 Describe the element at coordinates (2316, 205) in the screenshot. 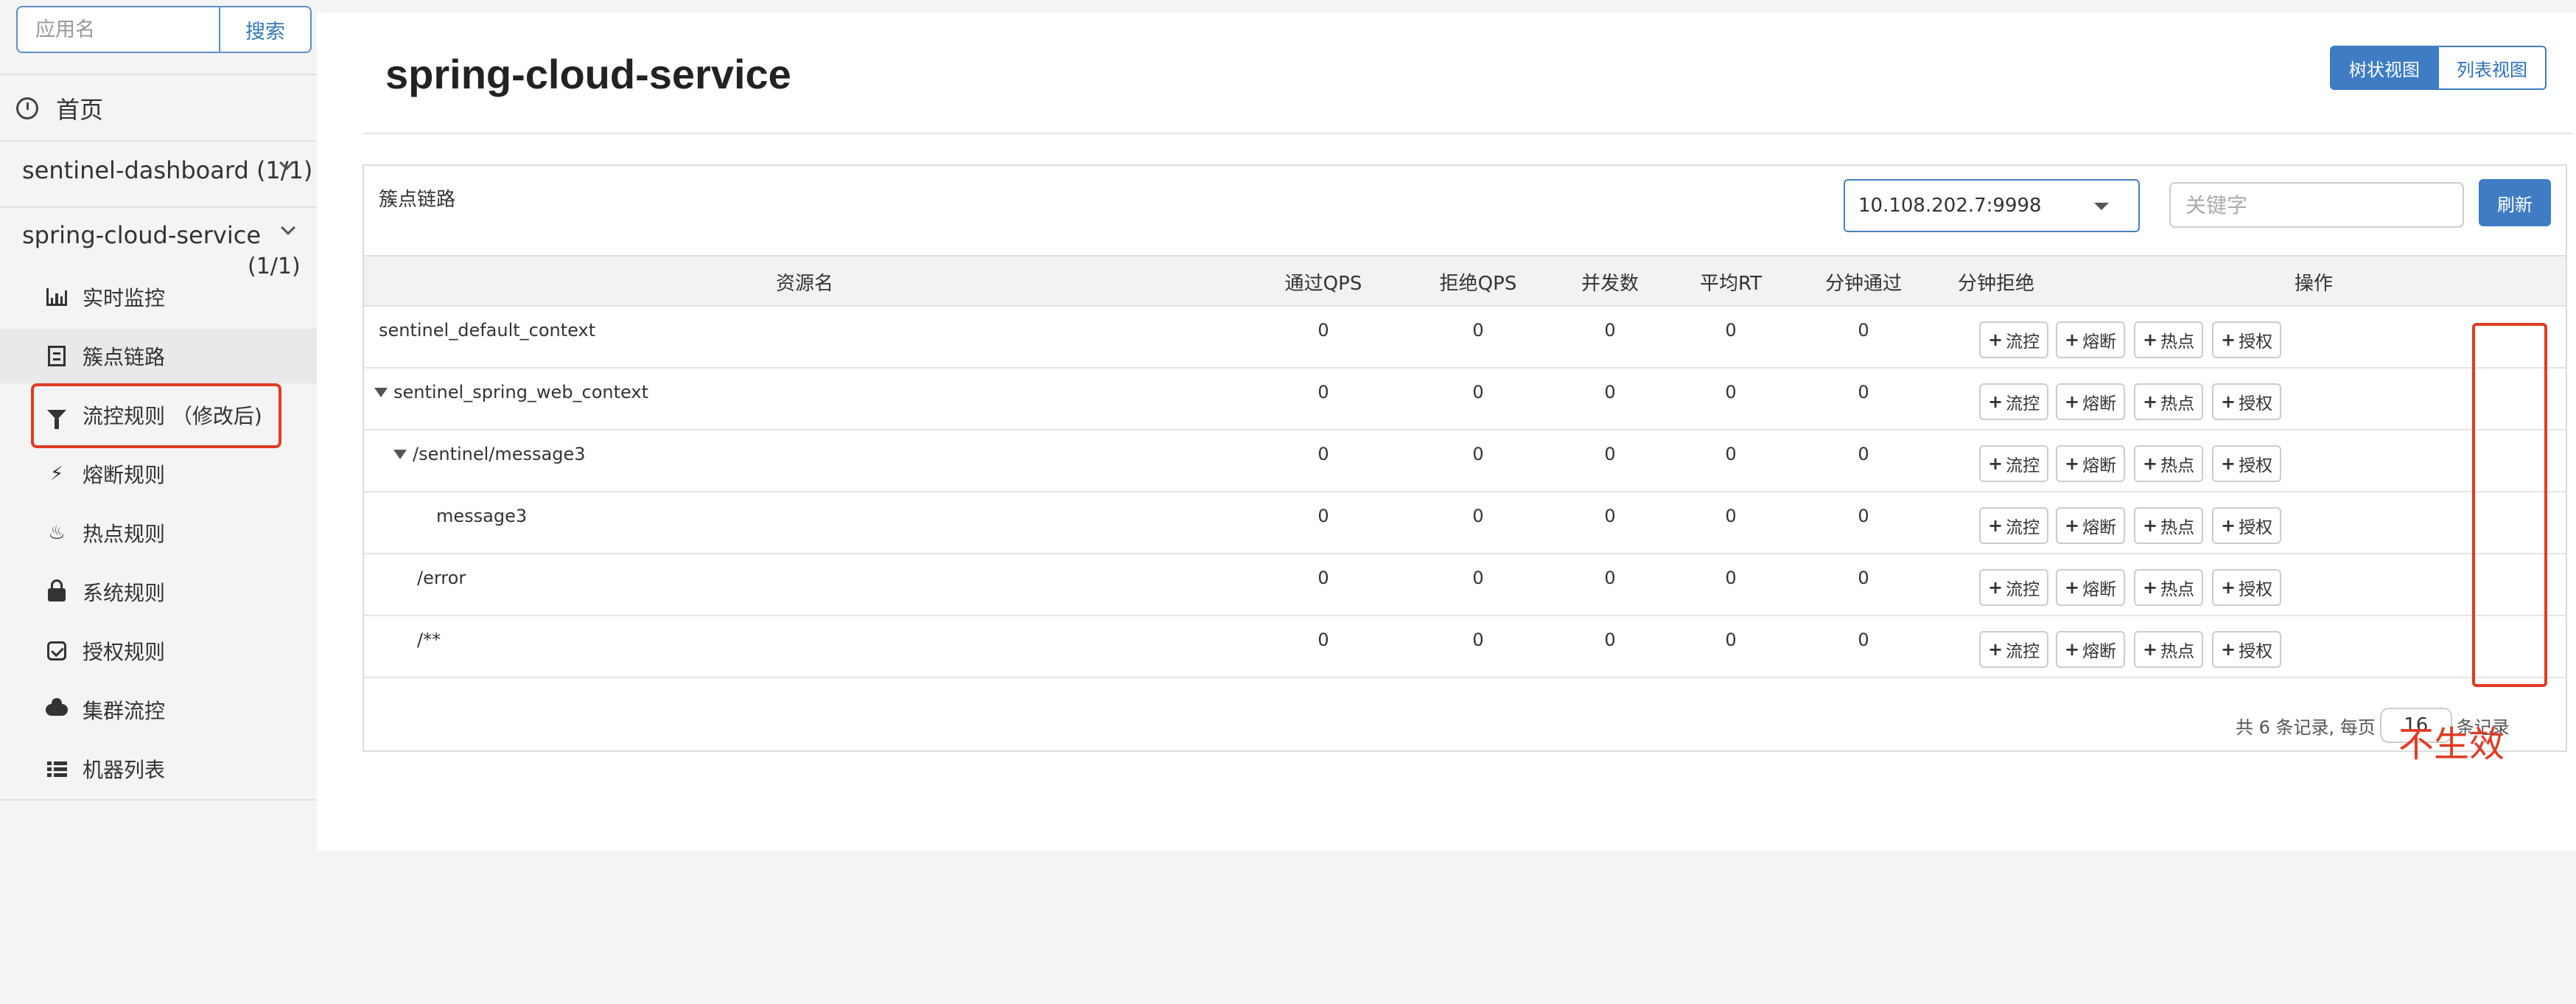

I see `keyword-input` at that location.